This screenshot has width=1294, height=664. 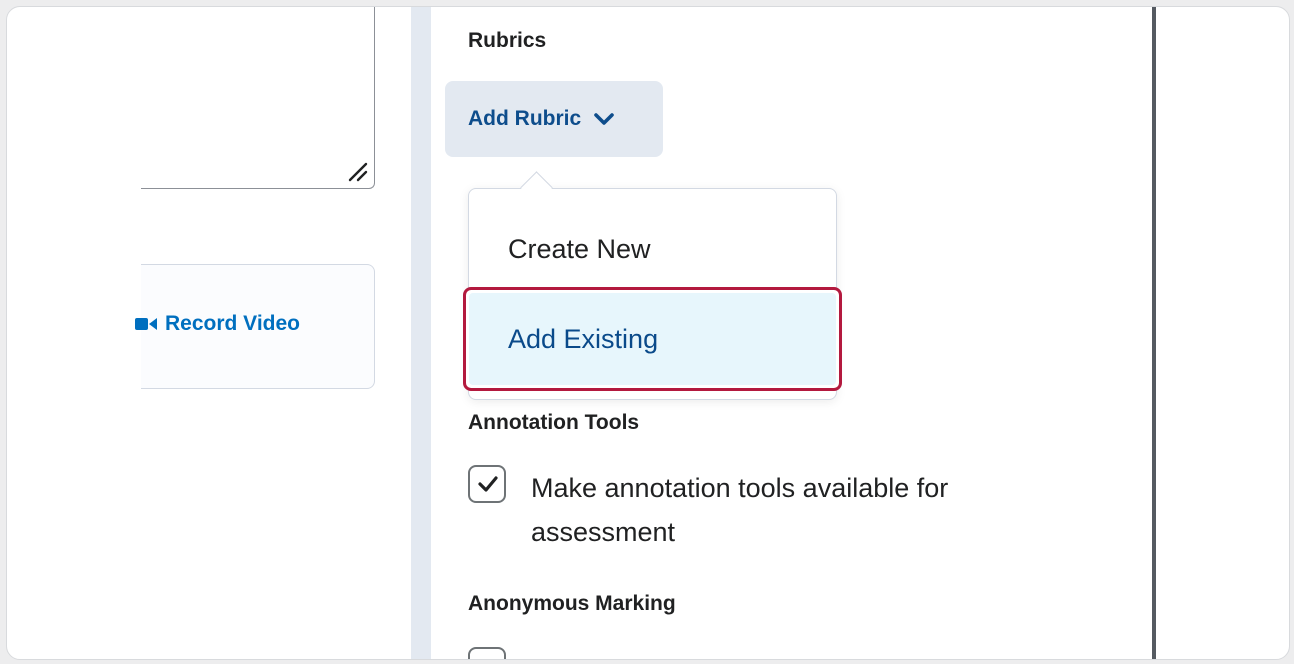 What do you see at coordinates (357, 171) in the screenshot?
I see `resize-handle-icon` at bounding box center [357, 171].